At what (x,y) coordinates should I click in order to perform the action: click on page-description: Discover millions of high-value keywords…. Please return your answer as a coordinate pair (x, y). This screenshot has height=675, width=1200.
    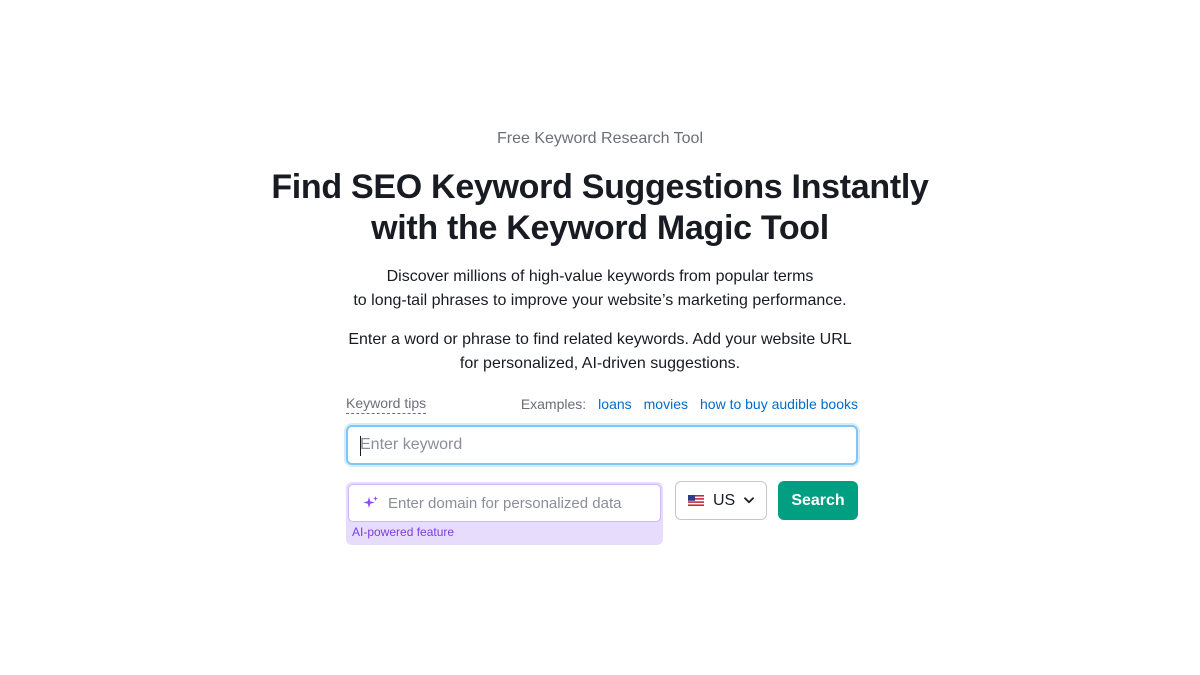
    Looking at the image, I should click on (600, 289).